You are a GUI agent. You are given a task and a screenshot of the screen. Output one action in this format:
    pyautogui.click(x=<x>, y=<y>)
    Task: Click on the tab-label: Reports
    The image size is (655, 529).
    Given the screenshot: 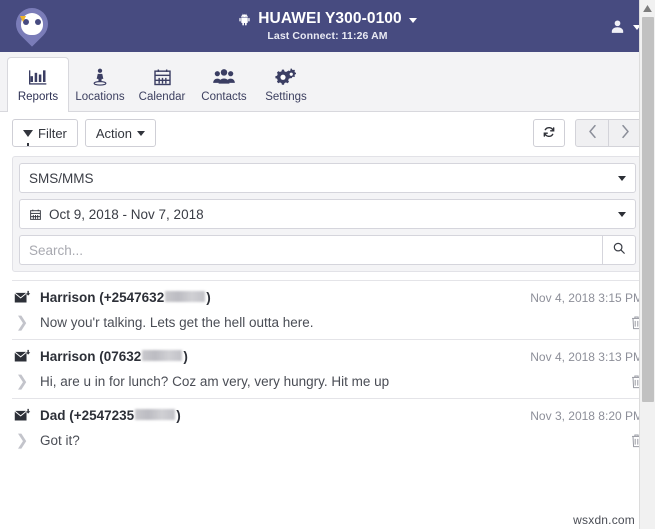 What is the action you would take?
    pyautogui.click(x=38, y=97)
    